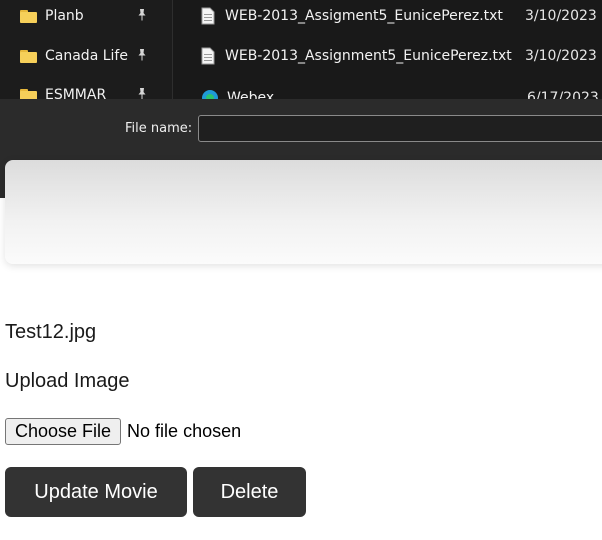 The width and height of the screenshot is (602, 540). I want to click on delete-button: Delete, so click(249, 492).